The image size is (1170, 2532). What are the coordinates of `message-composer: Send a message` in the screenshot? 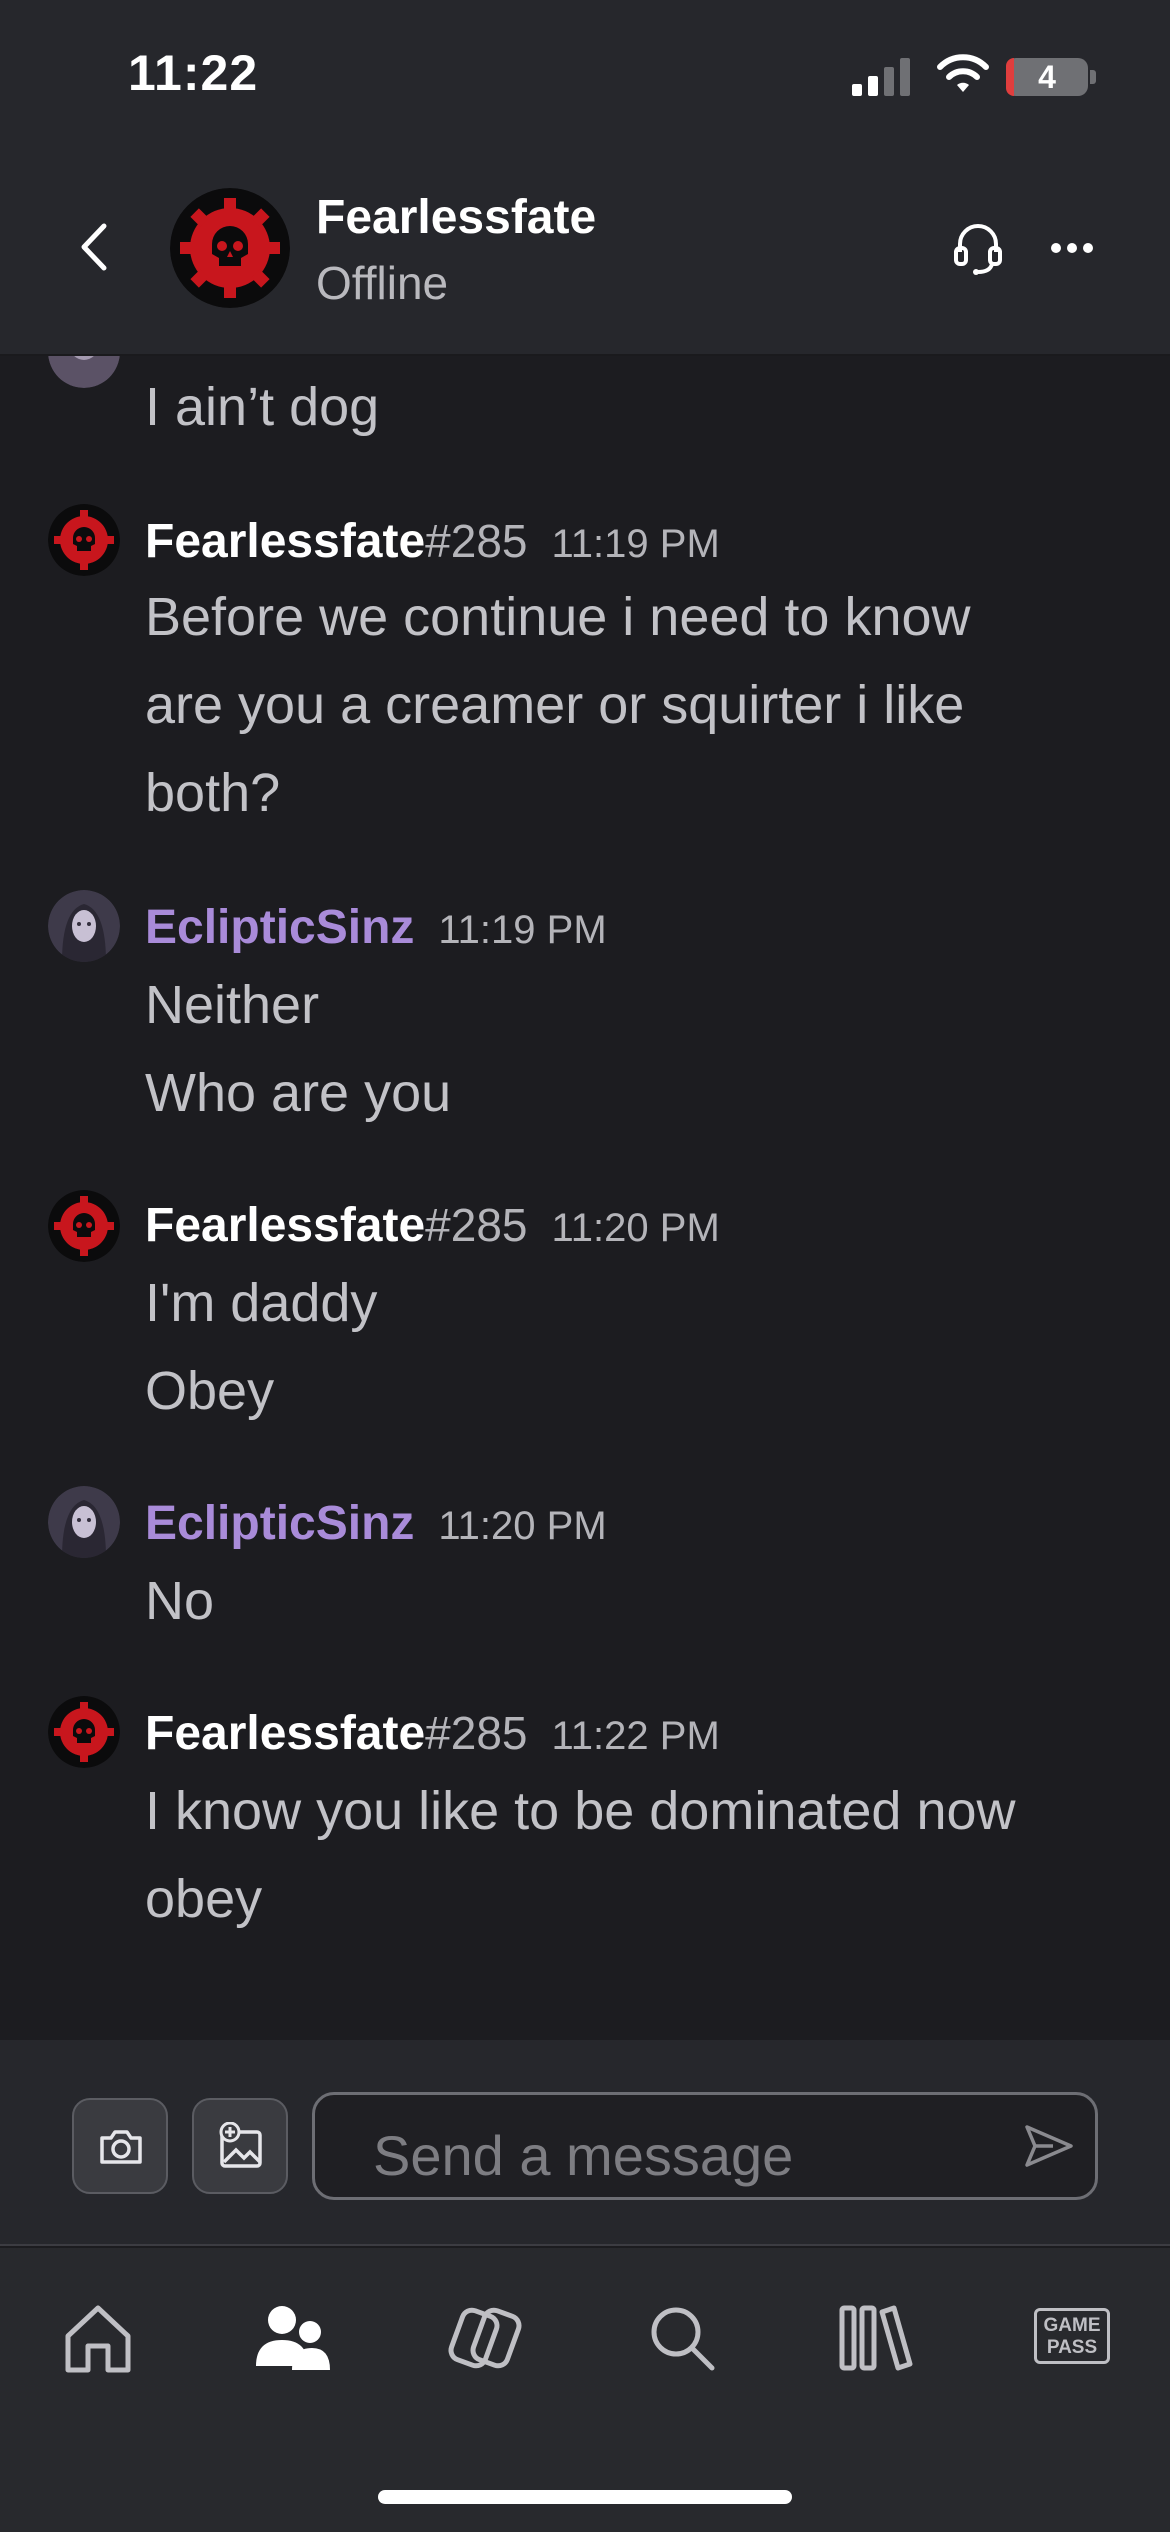 It's located at (585, 2143).